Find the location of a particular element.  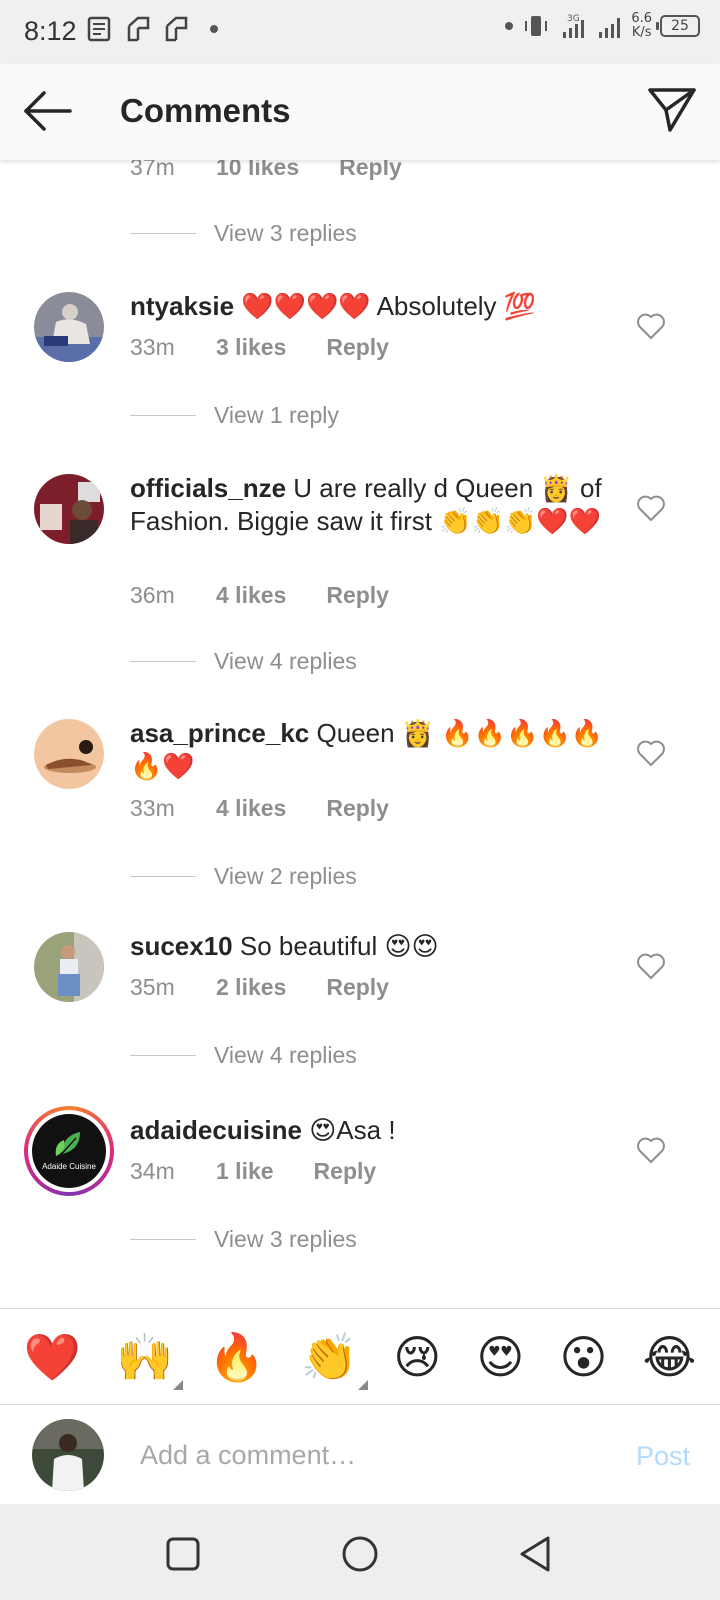

view-replies-label: View 2 replies is located at coordinates (285, 876).